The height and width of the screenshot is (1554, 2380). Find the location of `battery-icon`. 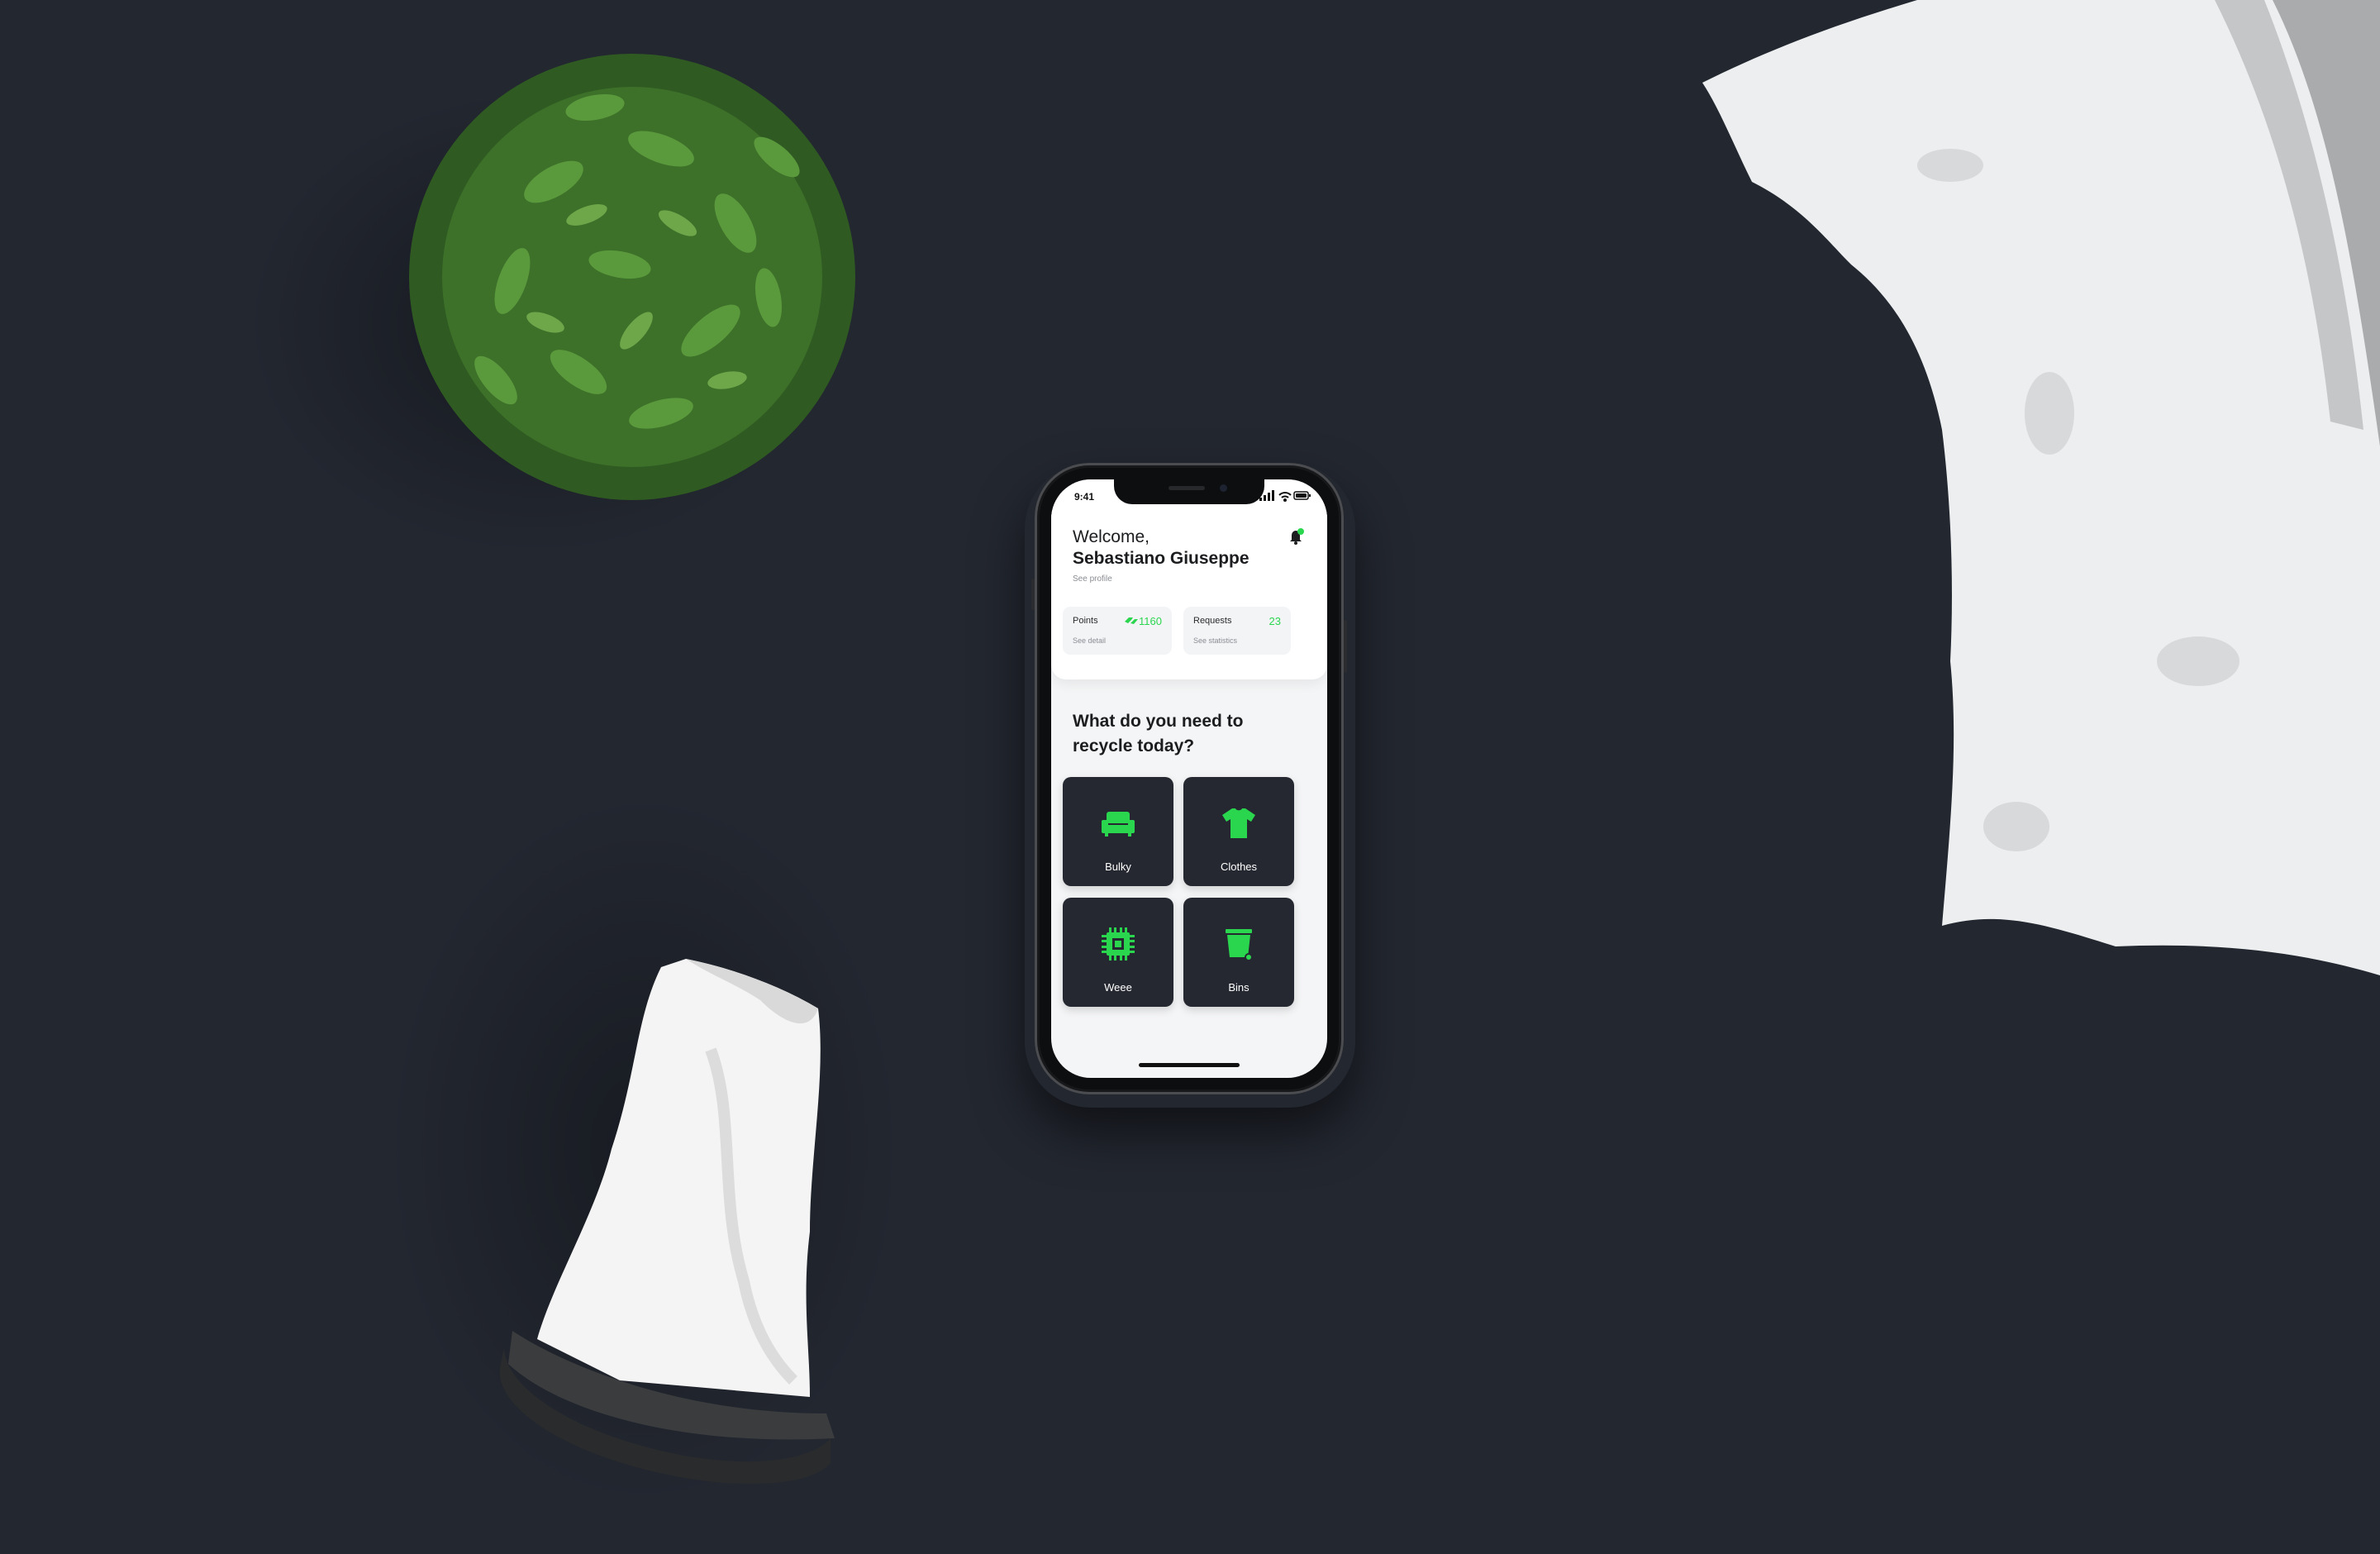

battery-icon is located at coordinates (1302, 495).